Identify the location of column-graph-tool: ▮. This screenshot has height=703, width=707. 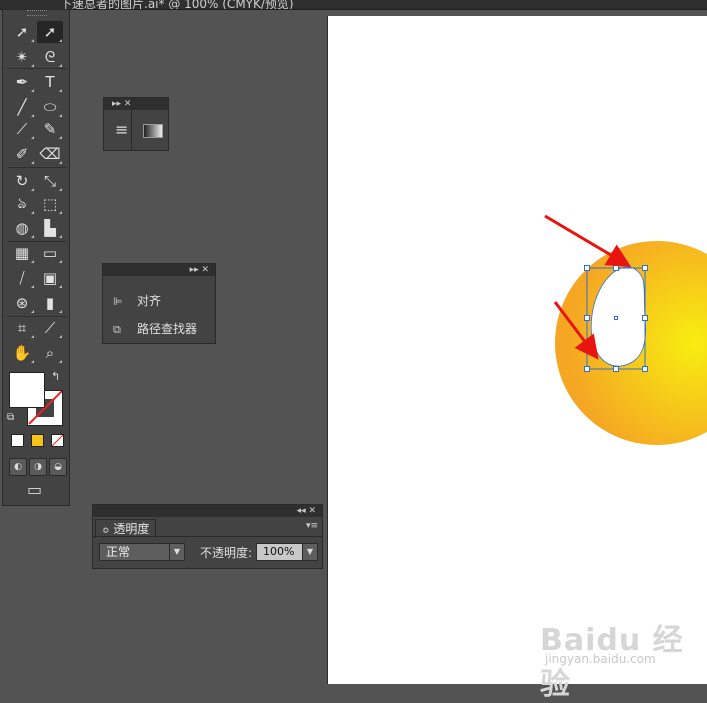
(50, 303).